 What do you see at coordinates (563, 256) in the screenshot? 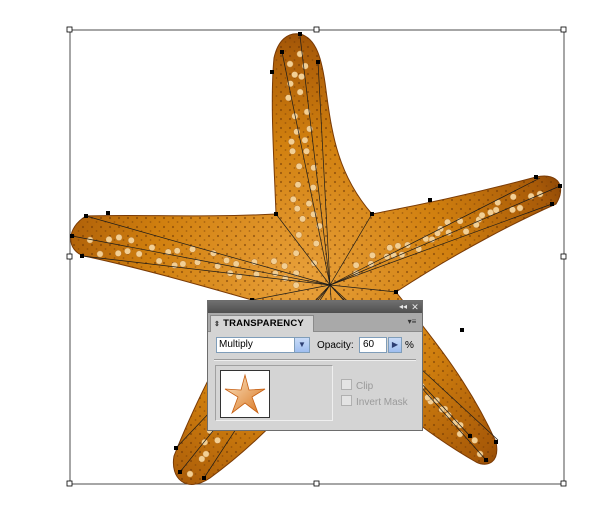
I see `handle-middle-right` at bounding box center [563, 256].